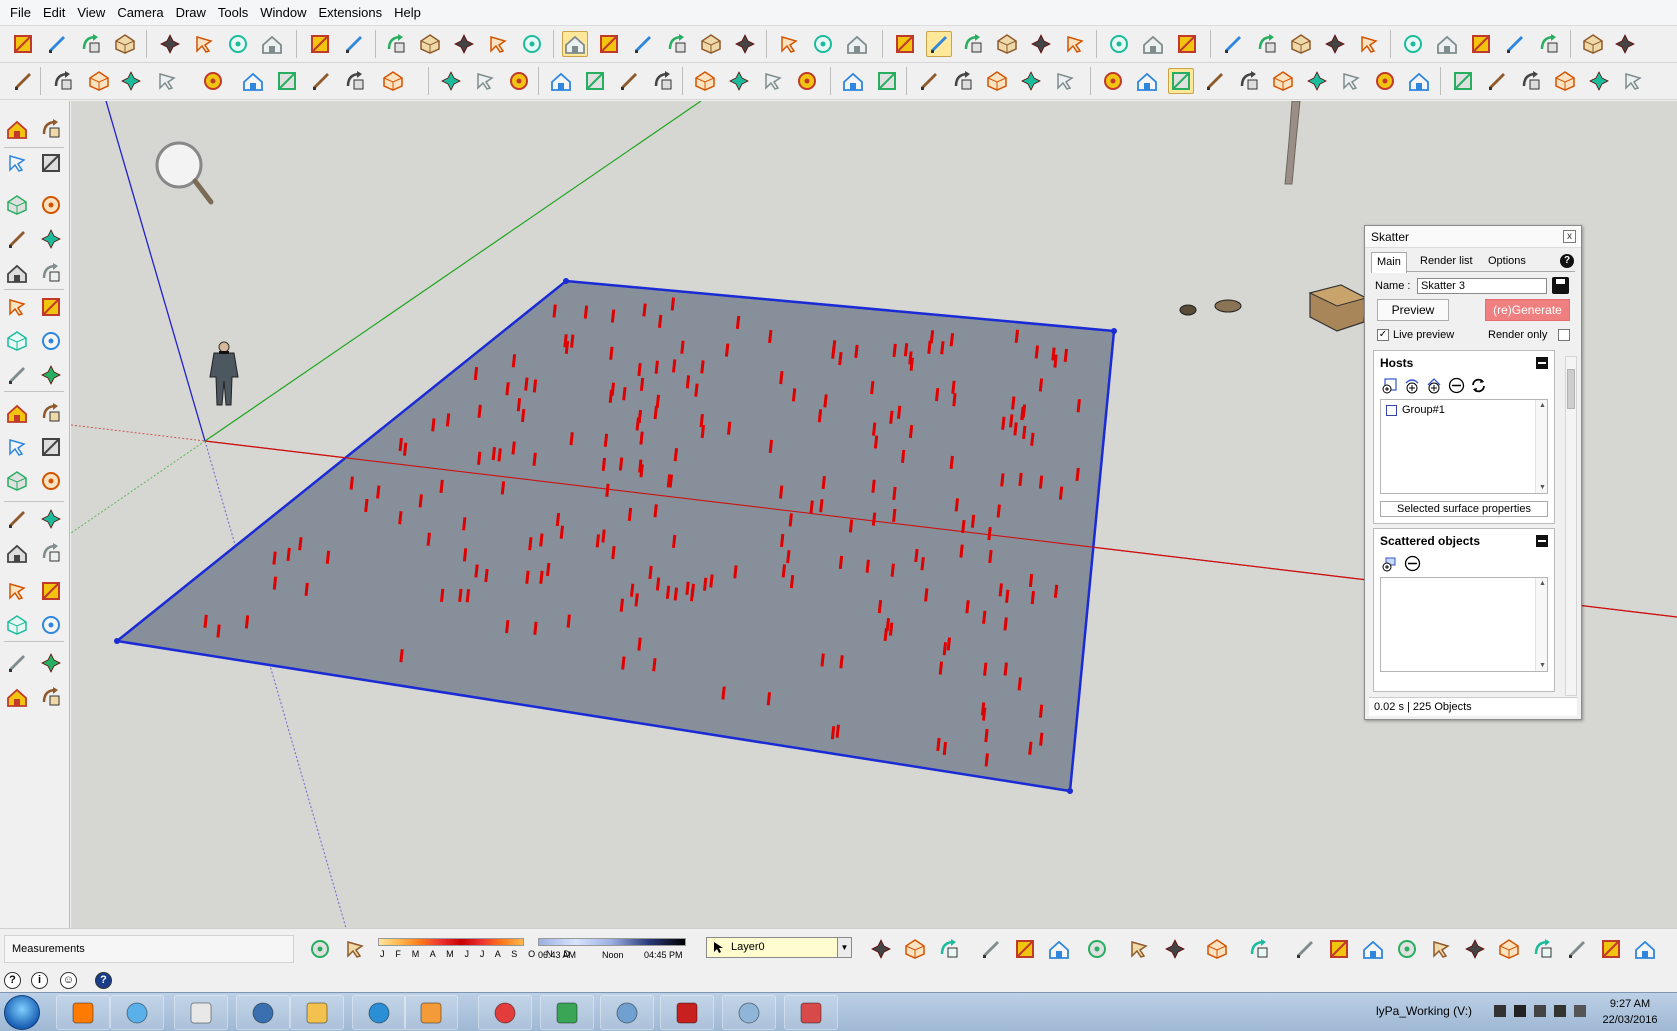  I want to click on geolocation-icon: ?, so click(12, 980).